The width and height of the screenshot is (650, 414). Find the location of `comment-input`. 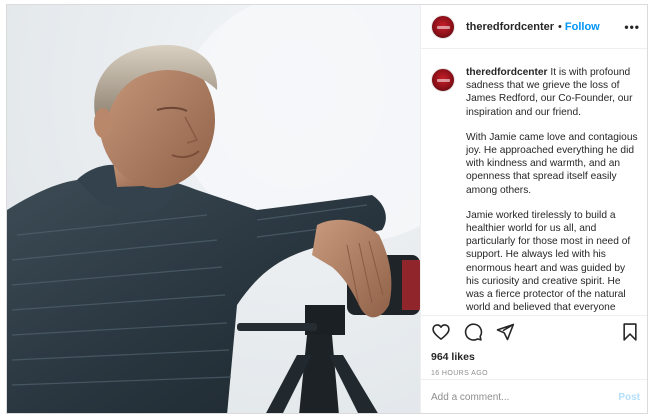

comment-input is located at coordinates (525, 397).